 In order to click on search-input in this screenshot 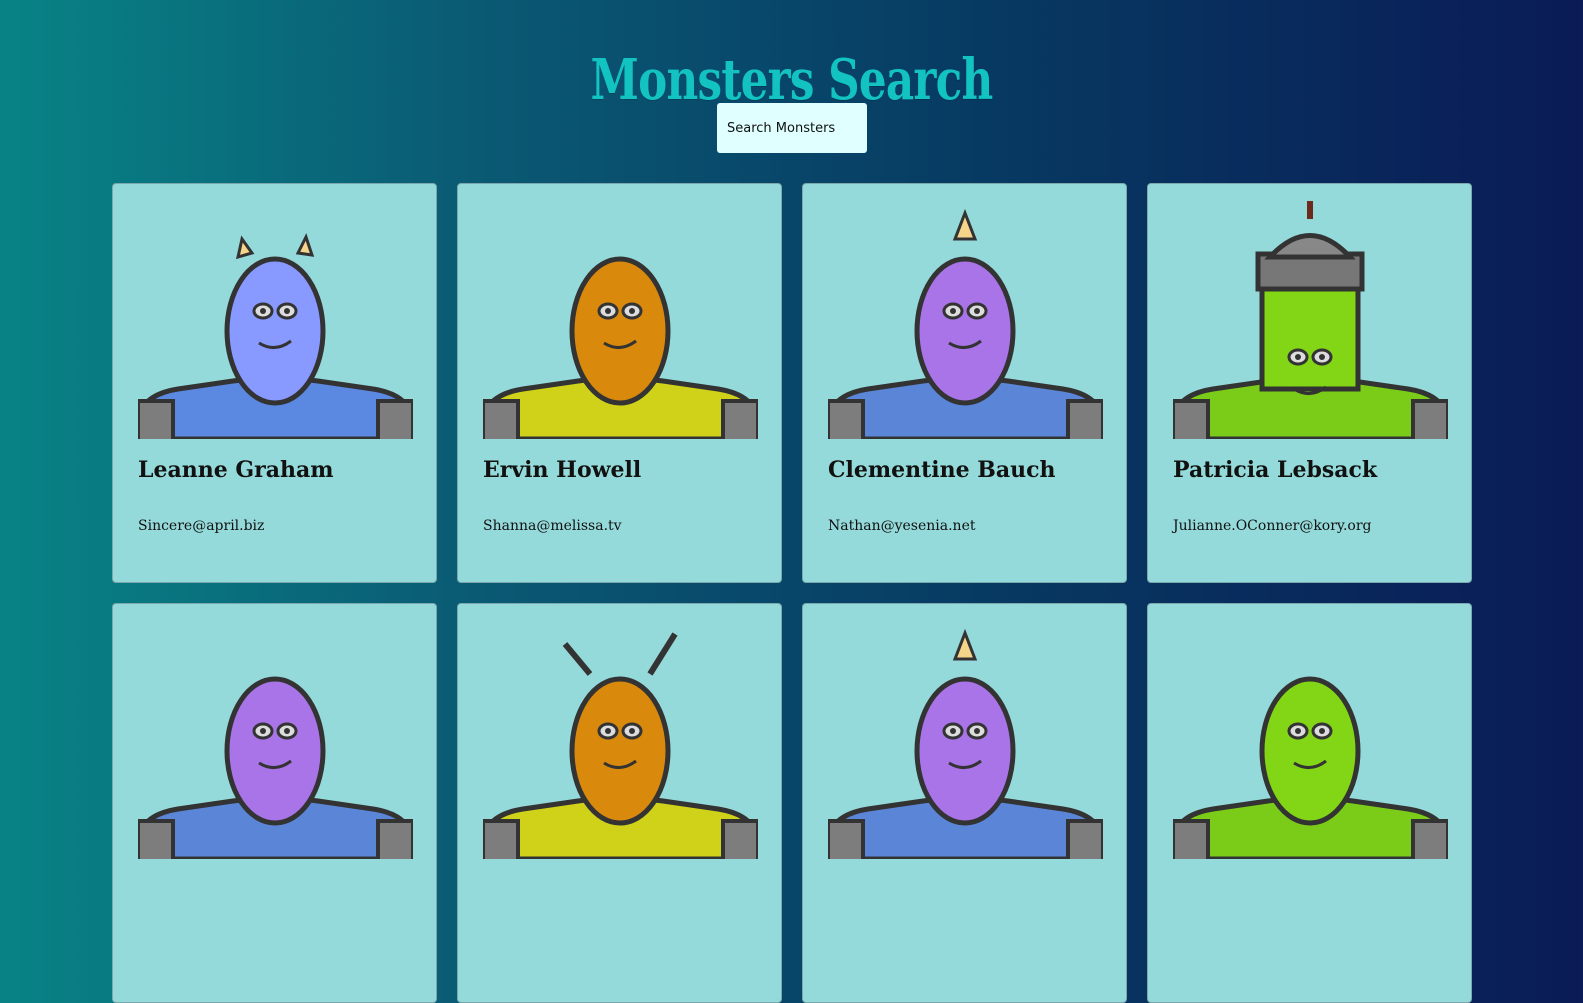, I will do `click(792, 128)`.